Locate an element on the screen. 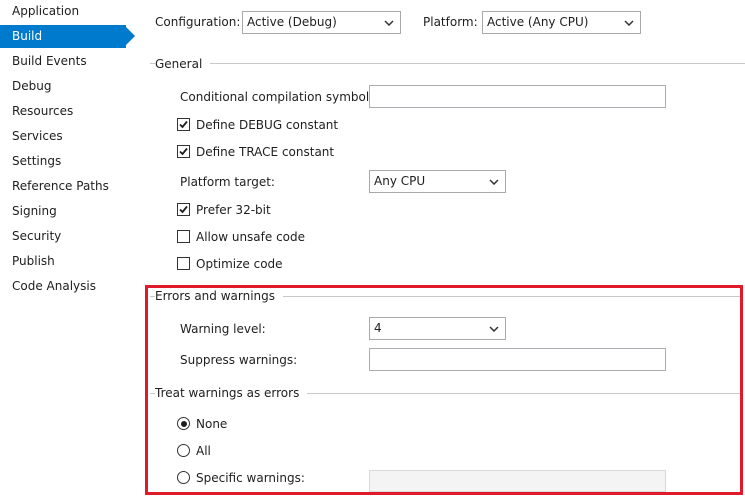 This screenshot has height=497, width=745. specific-warnings-input is located at coordinates (517, 481).